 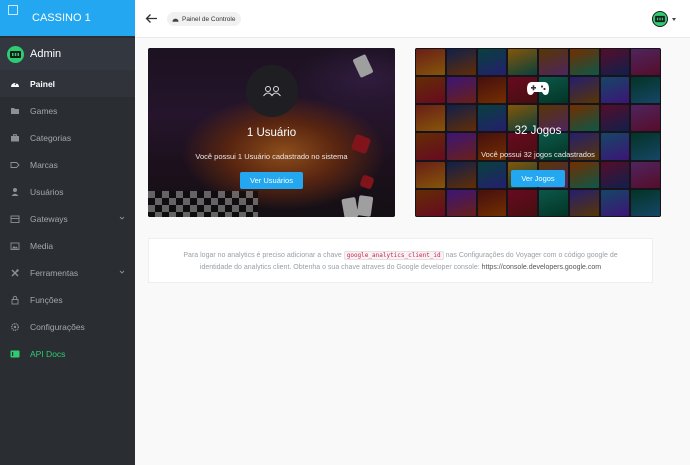 I want to click on brand-title: CASSINO 1, so click(x=61, y=18).